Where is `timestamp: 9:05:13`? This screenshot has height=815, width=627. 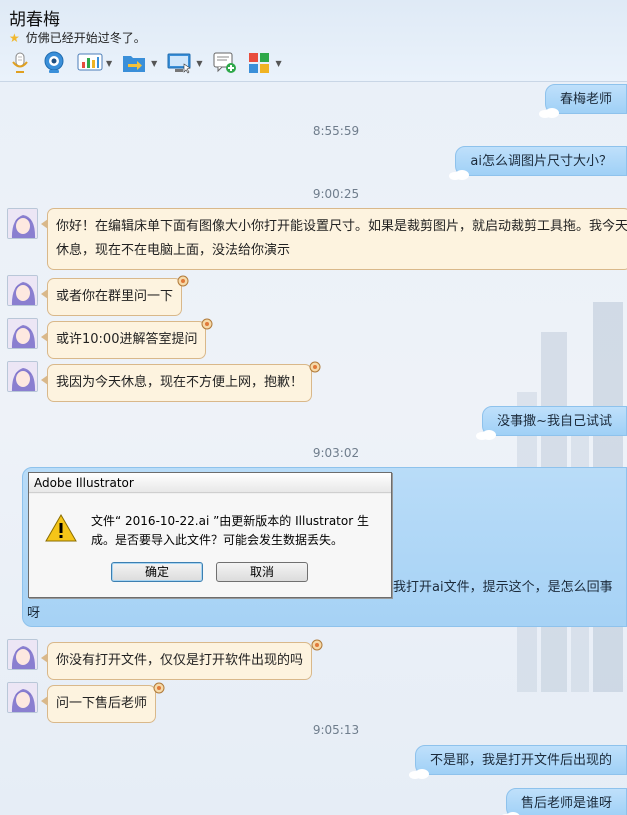
timestamp: 9:05:13 is located at coordinates (336, 730).